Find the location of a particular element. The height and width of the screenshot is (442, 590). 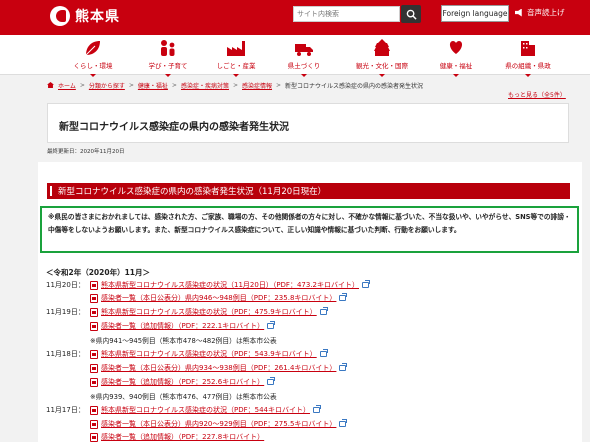

pdf-link: 熊本県新型コロナウイルス感染症の状況（PDF：543.9キロバイト） is located at coordinates (209, 354).